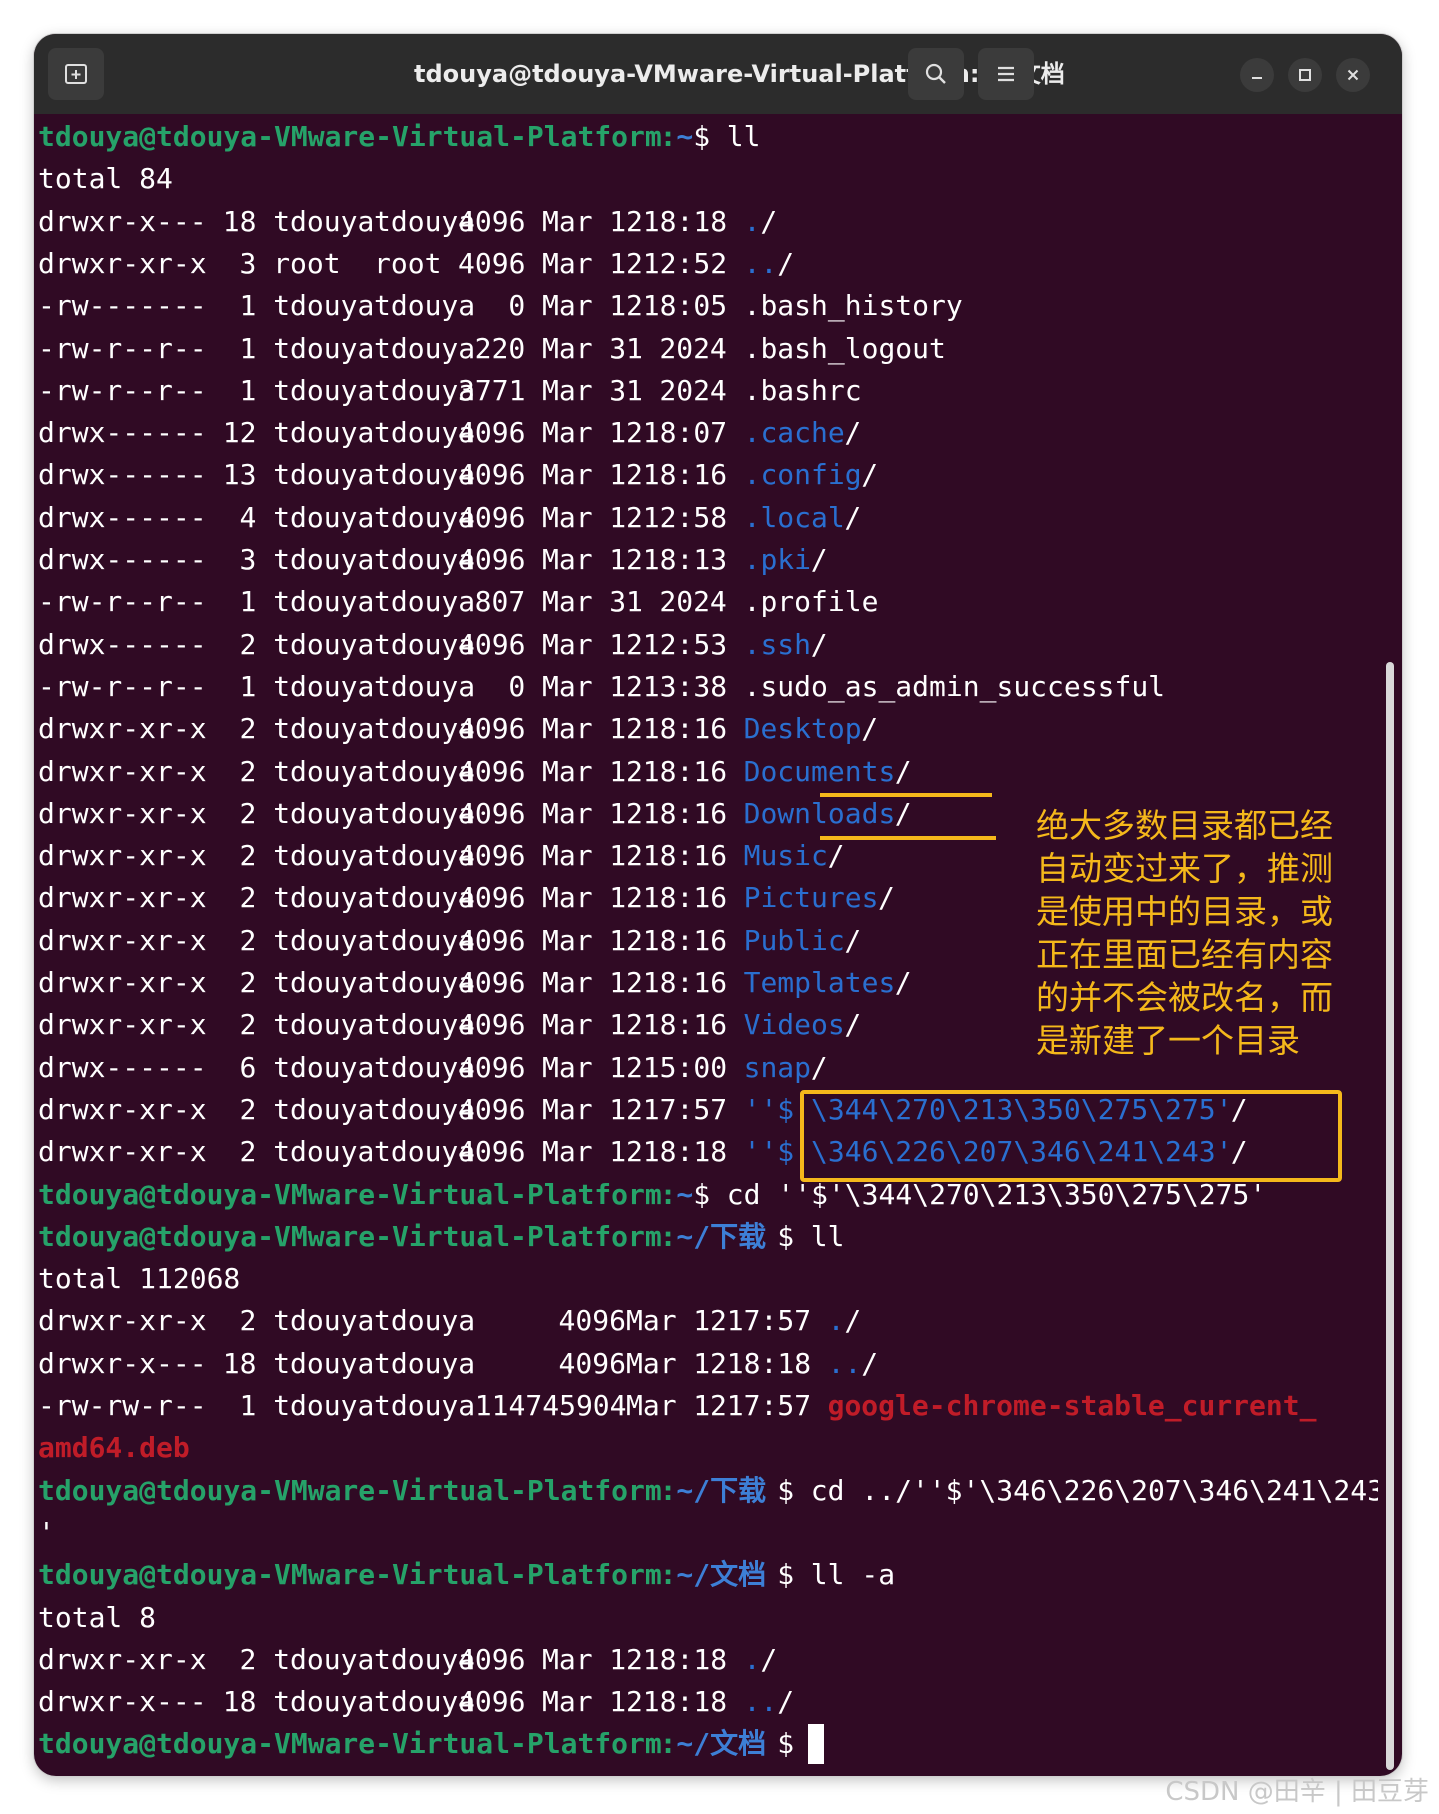  What do you see at coordinates (777, 644) in the screenshot?
I see `file-name: .ssh` at bounding box center [777, 644].